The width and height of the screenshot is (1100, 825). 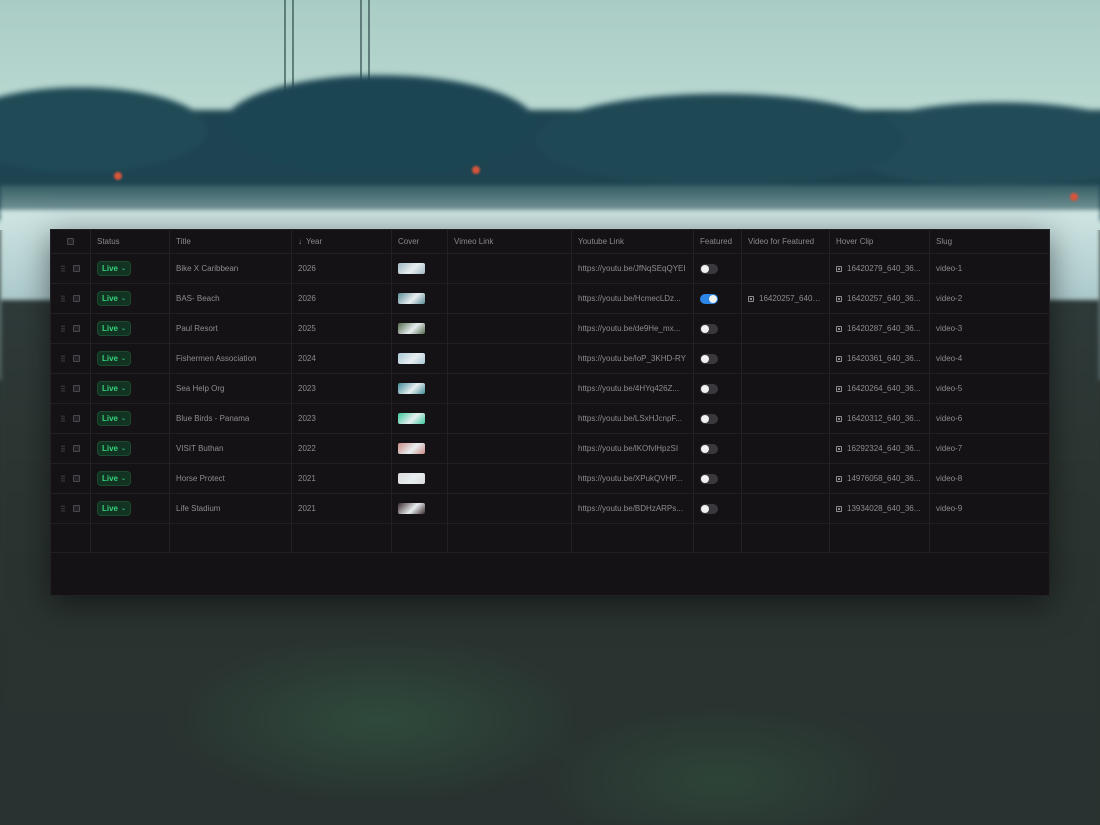 I want to click on column-header-status: Status, so click(x=130, y=242).